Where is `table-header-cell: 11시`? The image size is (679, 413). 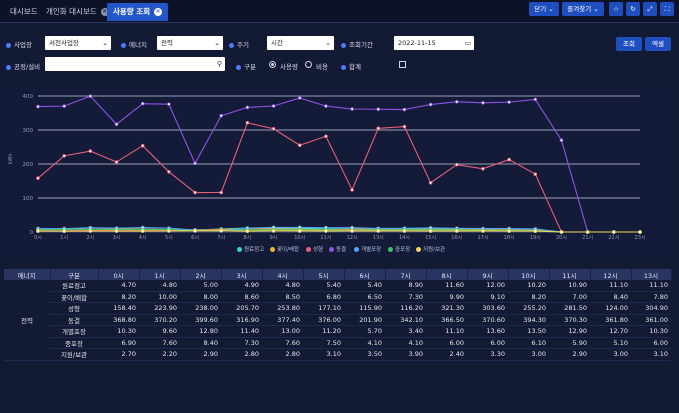
table-header-cell: 11시 is located at coordinates (570, 274).